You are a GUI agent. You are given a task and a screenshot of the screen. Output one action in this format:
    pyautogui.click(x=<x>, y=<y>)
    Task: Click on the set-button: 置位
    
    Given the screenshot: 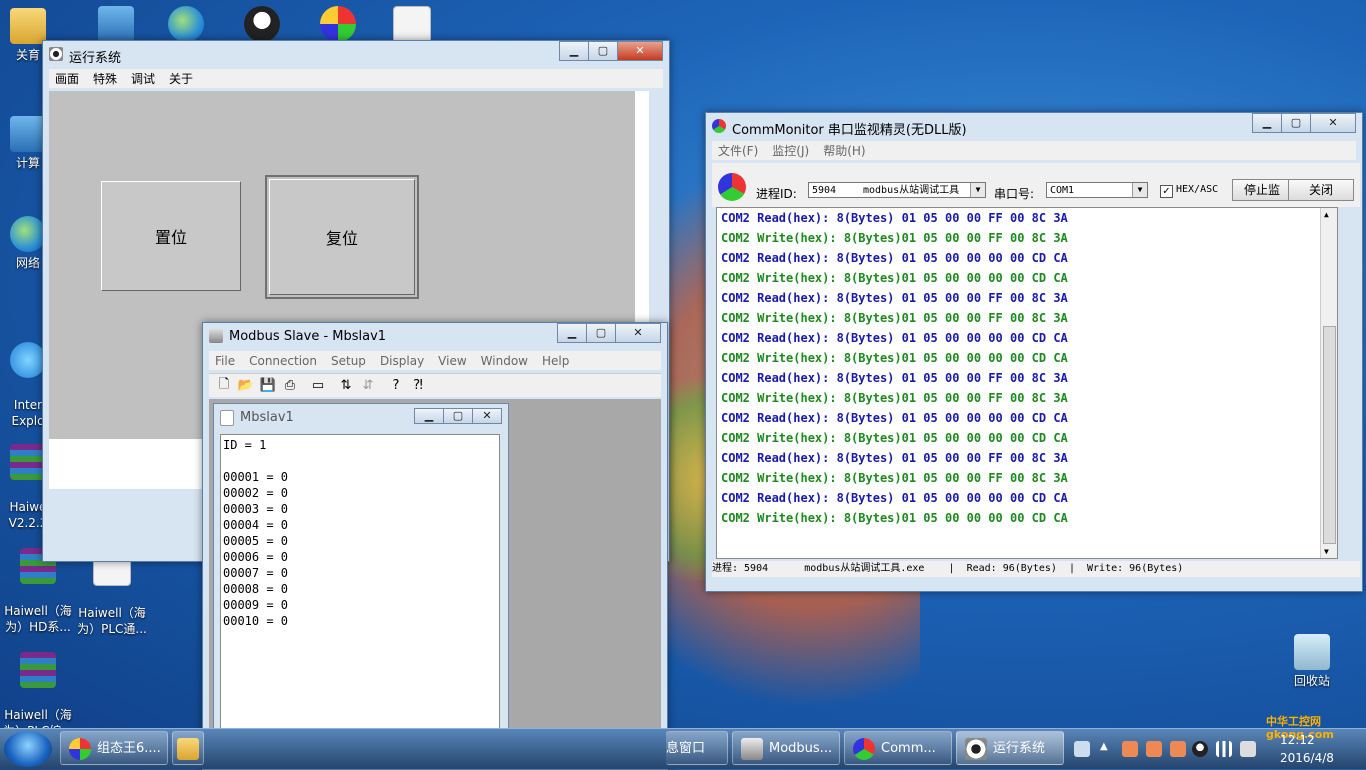 What is the action you would take?
    pyautogui.click(x=171, y=236)
    